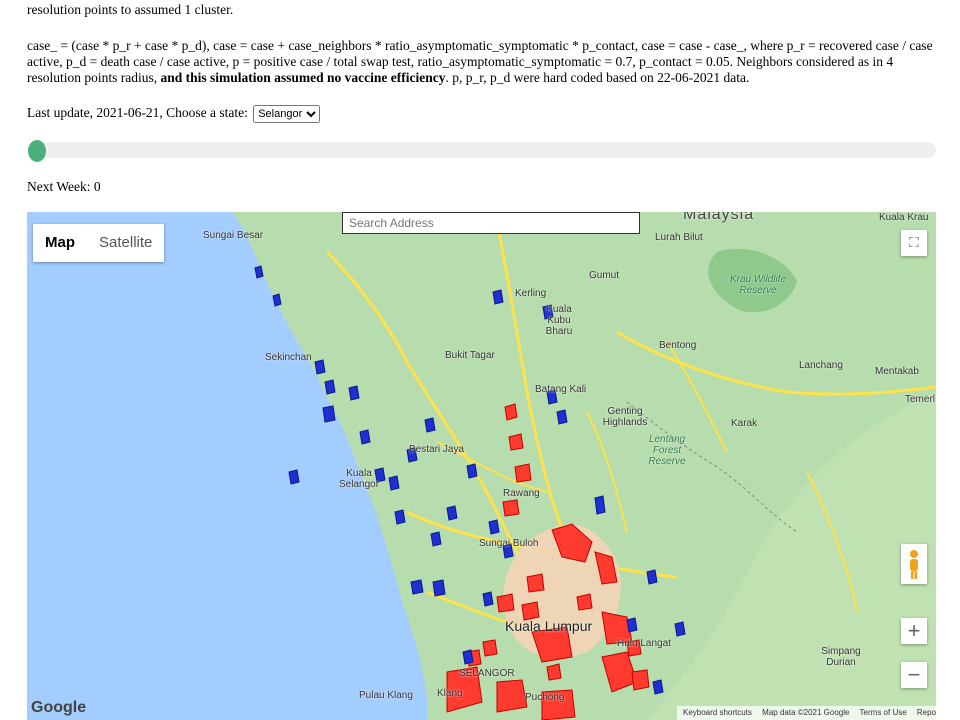 This screenshot has height=720, width=960. What do you see at coordinates (545, 697) in the screenshot?
I see `label-puchong: Puchong` at bounding box center [545, 697].